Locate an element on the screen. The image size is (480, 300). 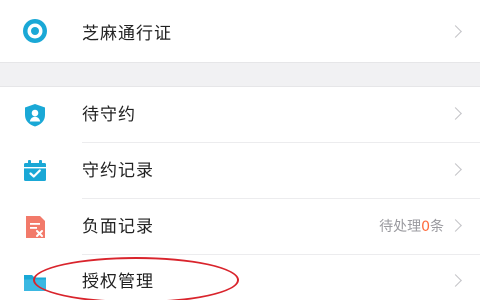
zhima-pass-icon is located at coordinates (35, 31).